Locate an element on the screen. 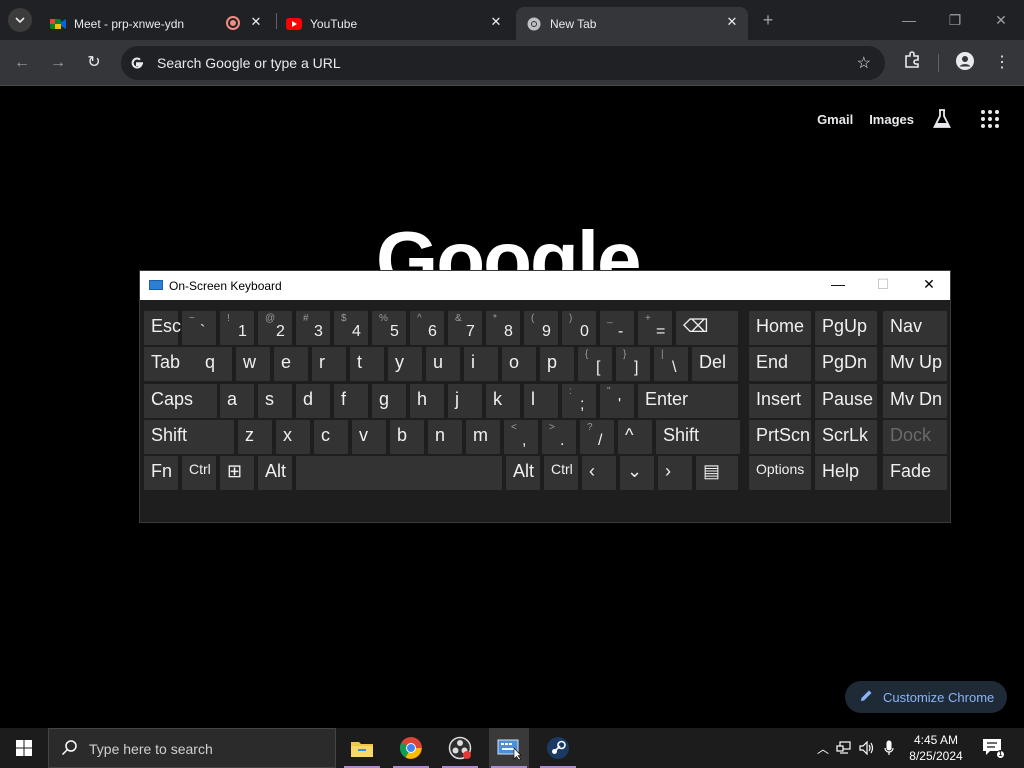 This screenshot has height=768, width=1024. osk-key-symbol: ⌫ is located at coordinates (707, 328).